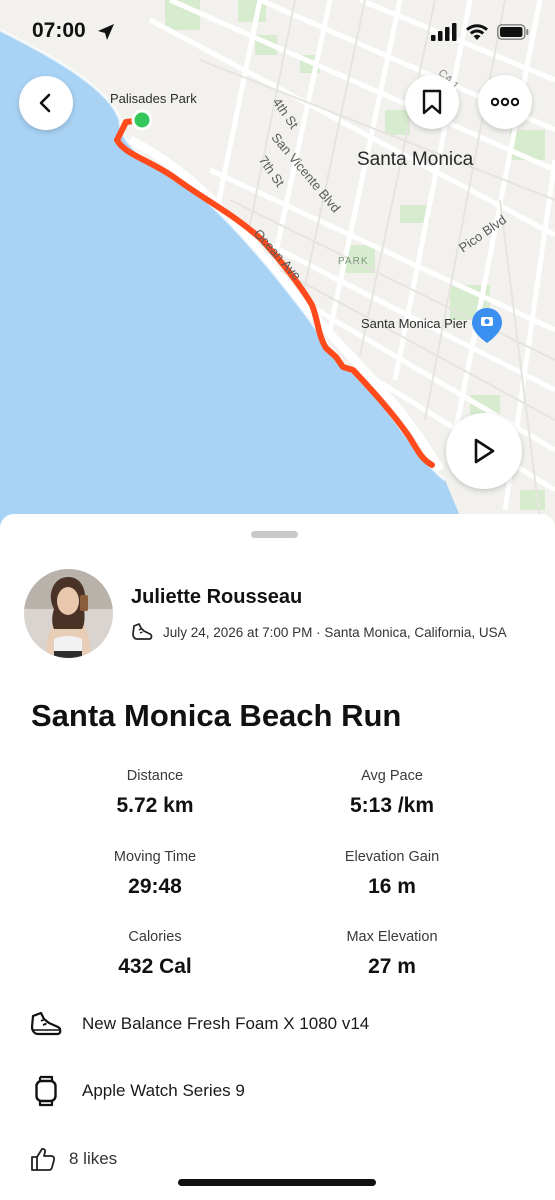 This screenshot has height=1200, width=555. Describe the element at coordinates (155, 886) in the screenshot. I see `stat-value: 29:48` at that location.